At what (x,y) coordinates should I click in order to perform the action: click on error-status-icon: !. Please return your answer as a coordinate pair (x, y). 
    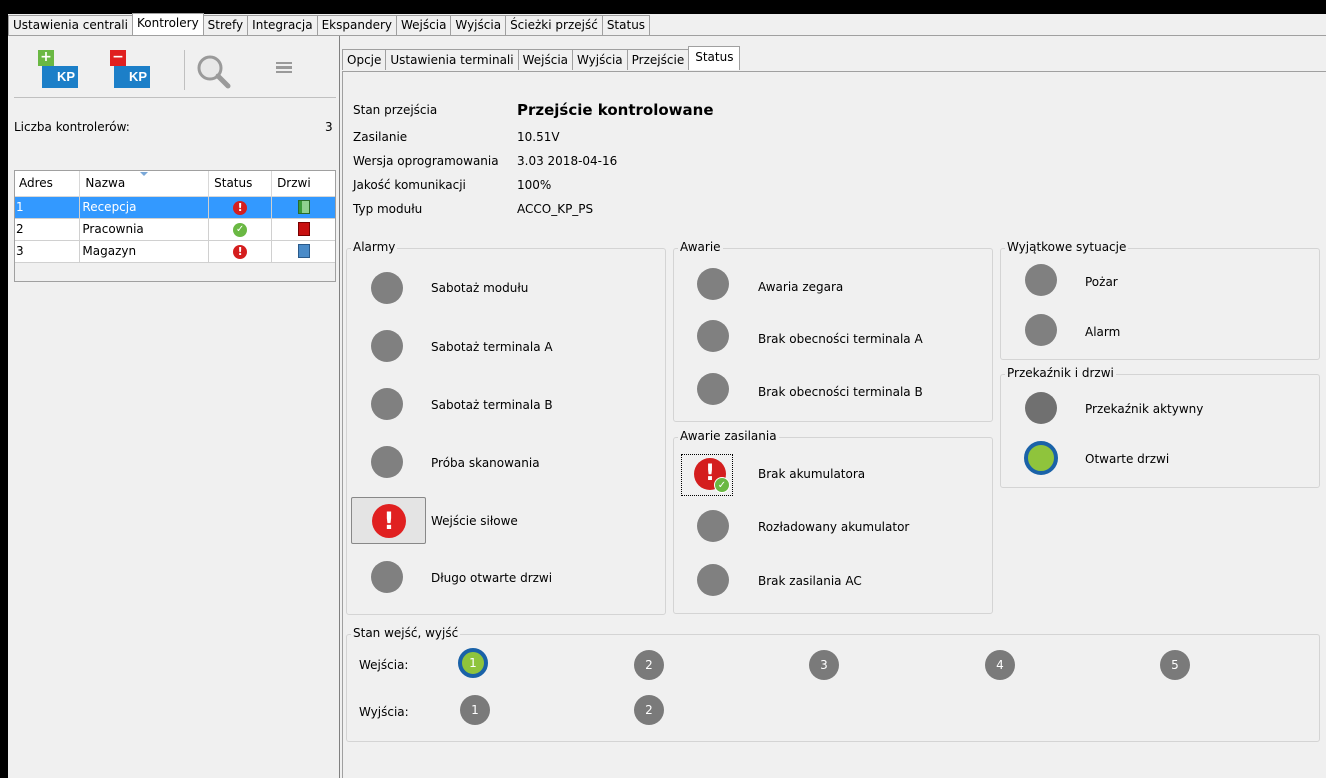
    Looking at the image, I should click on (240, 251).